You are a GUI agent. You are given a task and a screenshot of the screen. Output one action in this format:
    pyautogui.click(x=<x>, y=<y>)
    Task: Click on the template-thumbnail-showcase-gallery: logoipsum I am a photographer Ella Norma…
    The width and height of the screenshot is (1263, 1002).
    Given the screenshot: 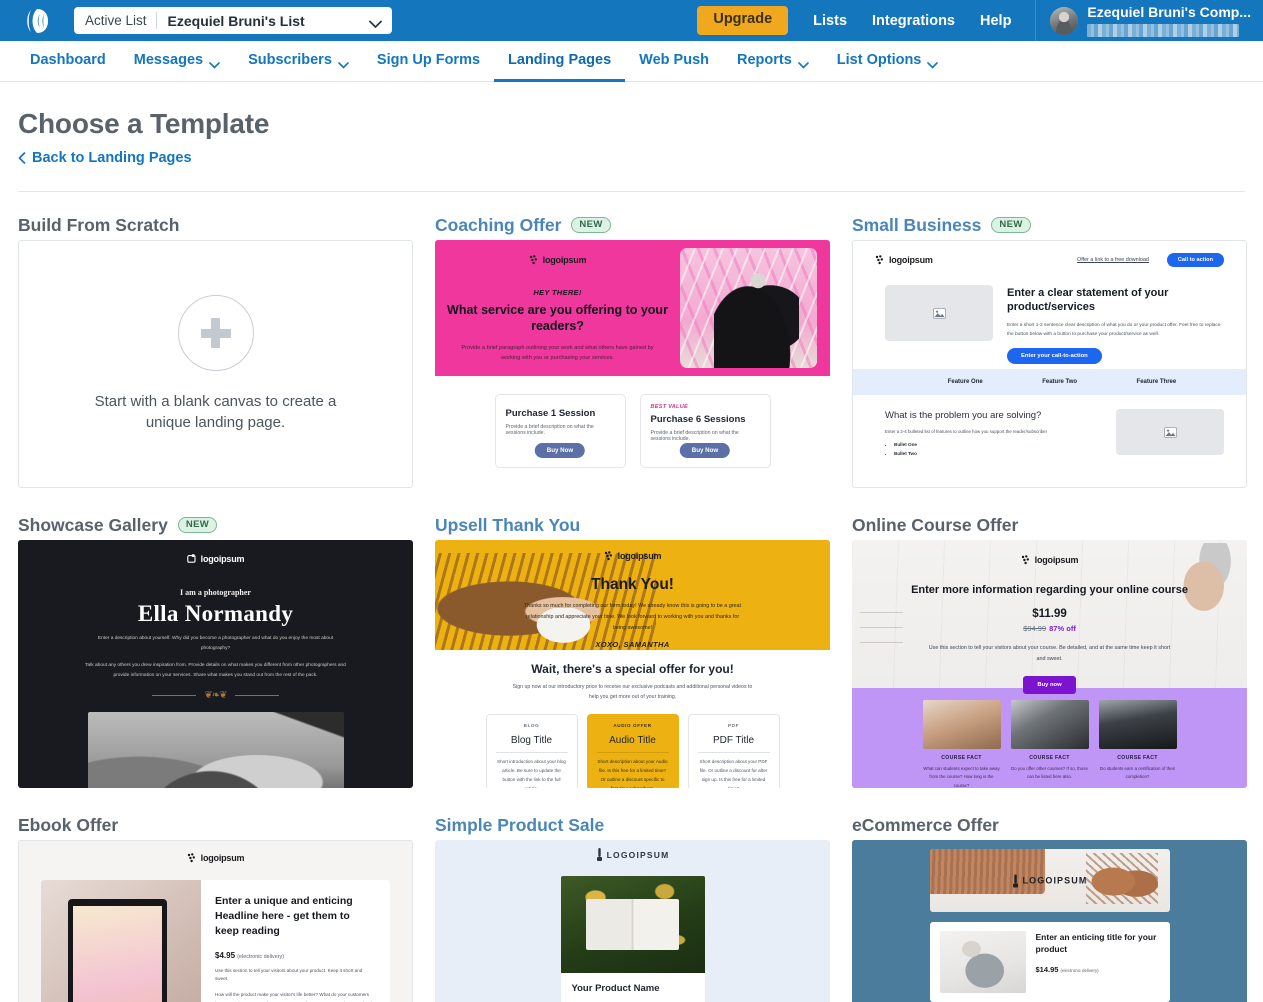 What is the action you would take?
    pyautogui.click(x=215, y=664)
    